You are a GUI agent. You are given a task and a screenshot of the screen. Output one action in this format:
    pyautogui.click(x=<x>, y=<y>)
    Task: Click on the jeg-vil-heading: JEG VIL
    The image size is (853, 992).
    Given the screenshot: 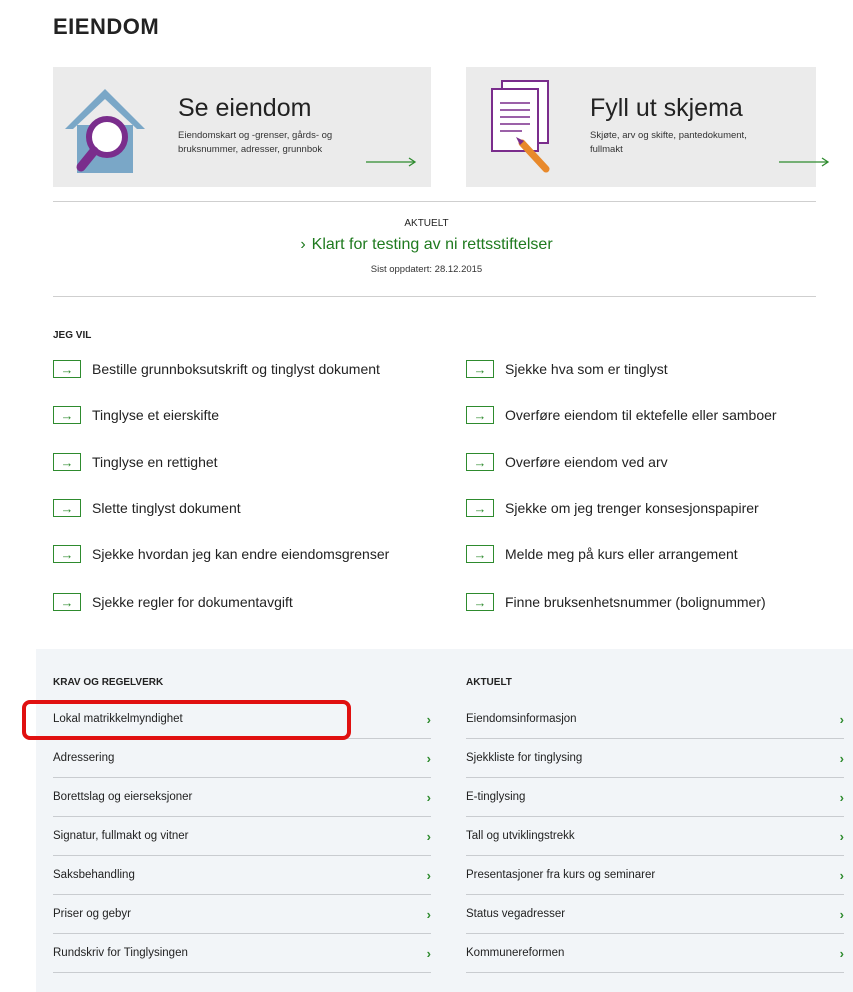 What is the action you would take?
    pyautogui.click(x=72, y=335)
    